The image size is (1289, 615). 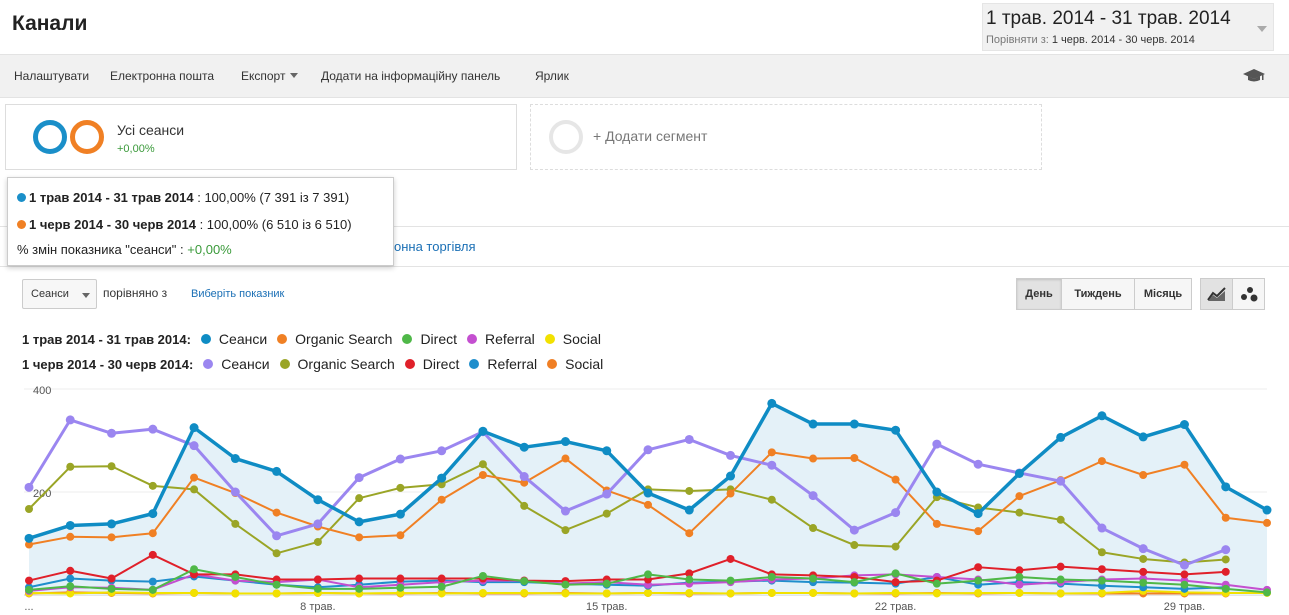 I want to click on email-button: Електронна пошта, so click(x=162, y=76).